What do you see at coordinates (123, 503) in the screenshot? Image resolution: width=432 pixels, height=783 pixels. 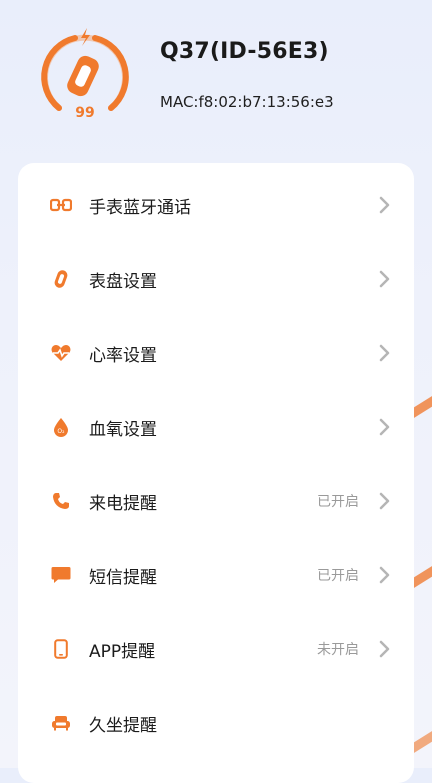 I see `menu-item-label: 来电提醒` at bounding box center [123, 503].